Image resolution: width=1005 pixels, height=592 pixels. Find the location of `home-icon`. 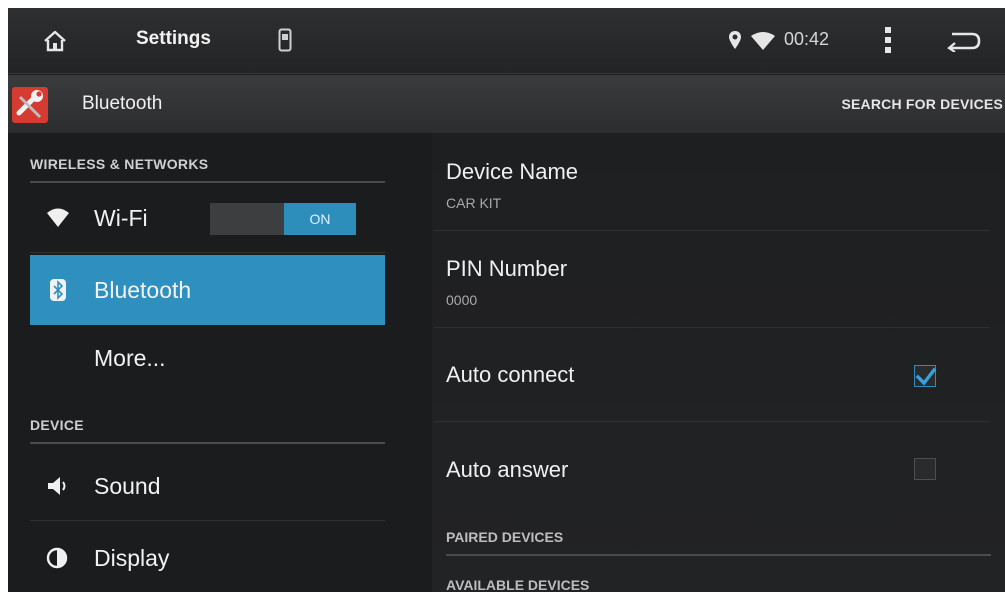

home-icon is located at coordinates (55, 41).